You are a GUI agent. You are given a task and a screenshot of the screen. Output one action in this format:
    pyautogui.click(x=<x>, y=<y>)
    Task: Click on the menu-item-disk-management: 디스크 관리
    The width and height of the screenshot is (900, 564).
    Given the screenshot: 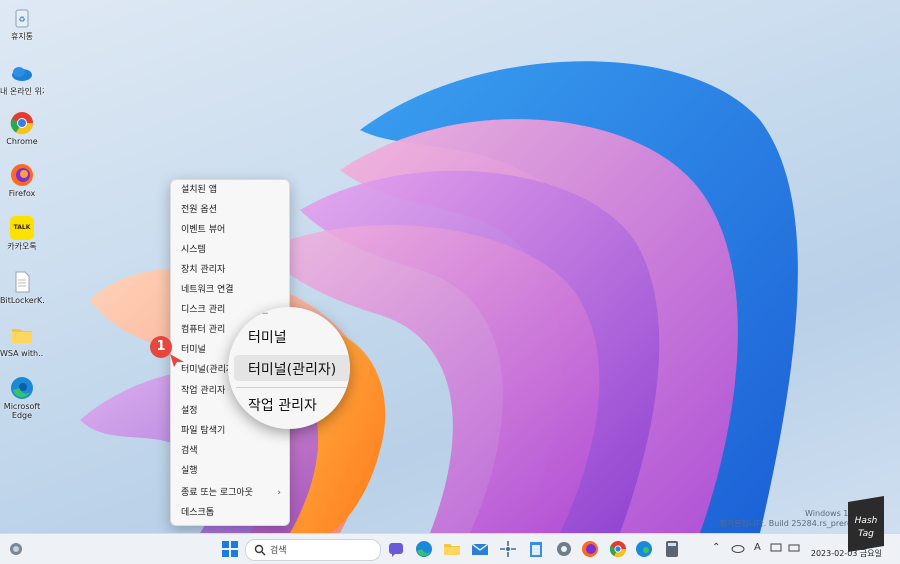 What is the action you would take?
    pyautogui.click(x=203, y=310)
    